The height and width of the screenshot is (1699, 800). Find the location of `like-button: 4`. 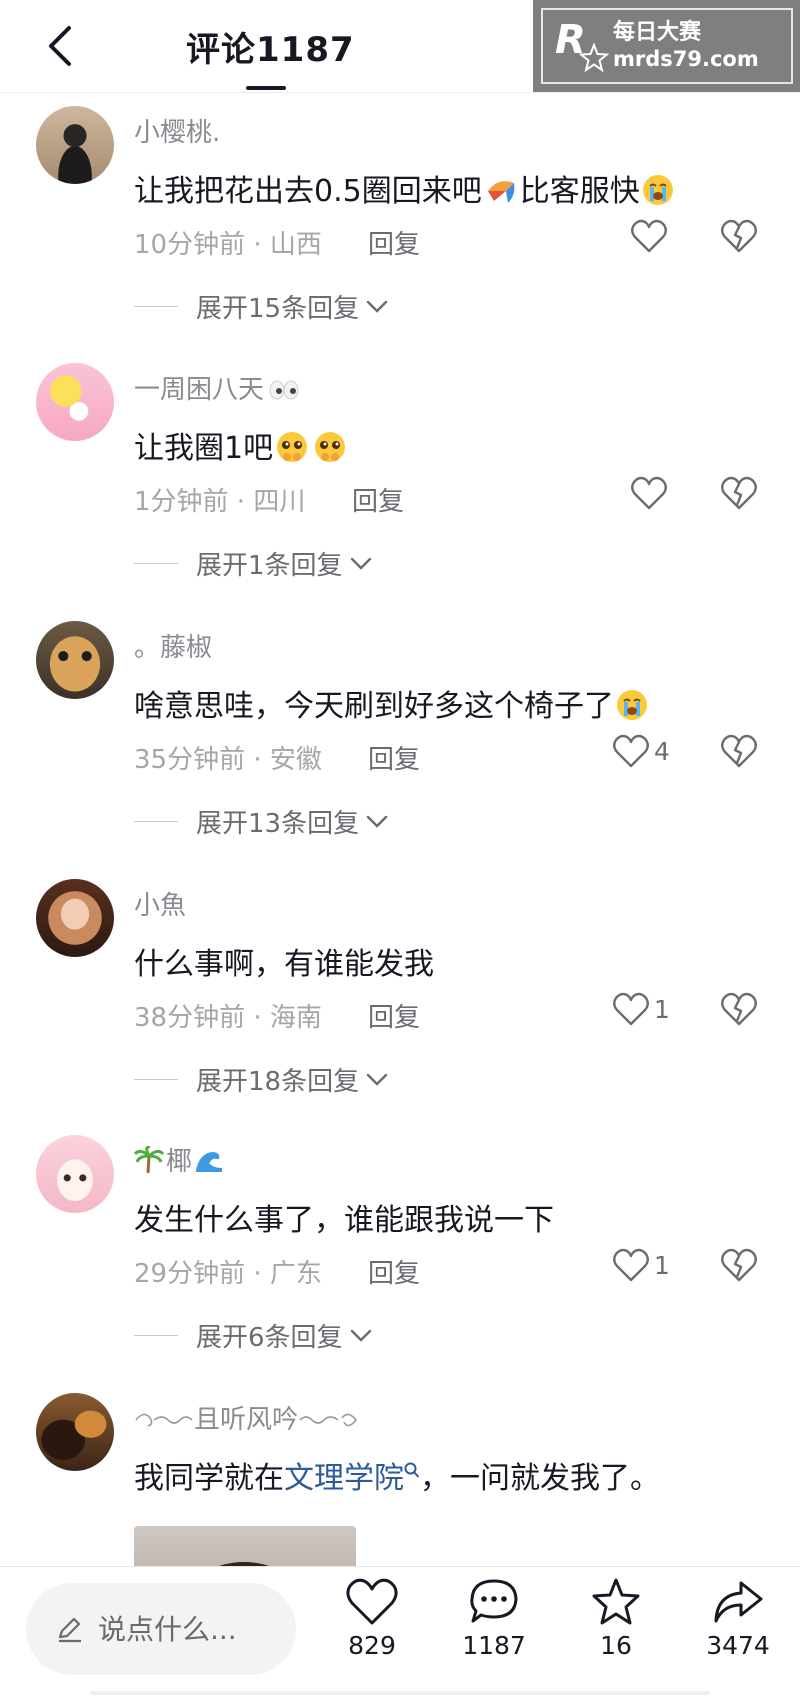

like-button: 4 is located at coordinates (641, 751).